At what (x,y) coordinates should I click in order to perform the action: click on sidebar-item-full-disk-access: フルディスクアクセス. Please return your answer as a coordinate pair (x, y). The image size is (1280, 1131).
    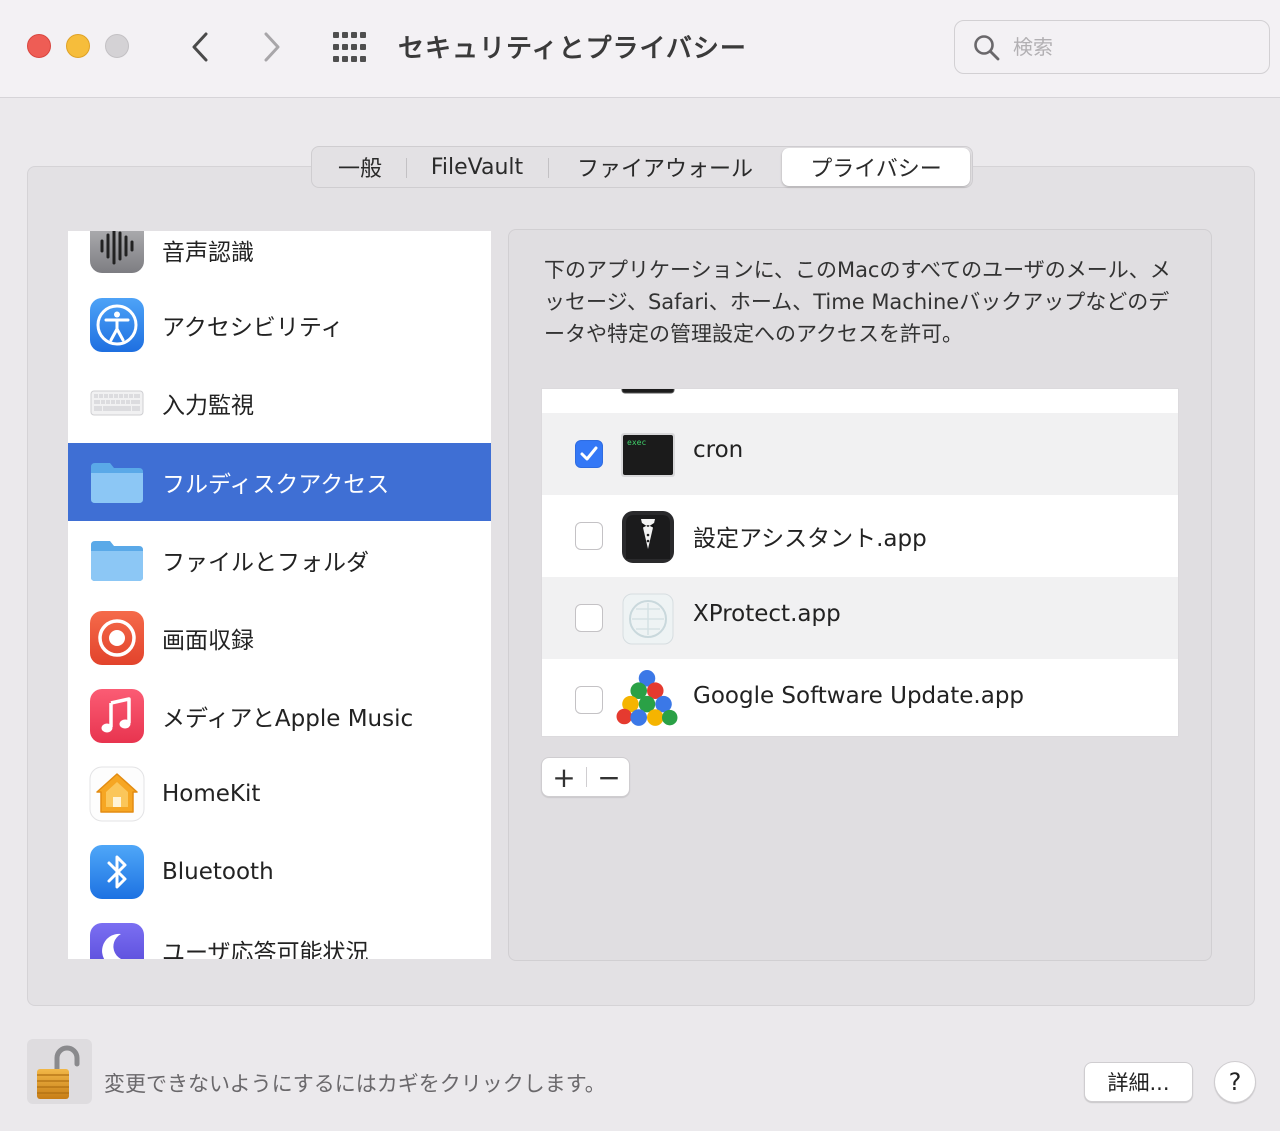
    Looking at the image, I should click on (279, 482).